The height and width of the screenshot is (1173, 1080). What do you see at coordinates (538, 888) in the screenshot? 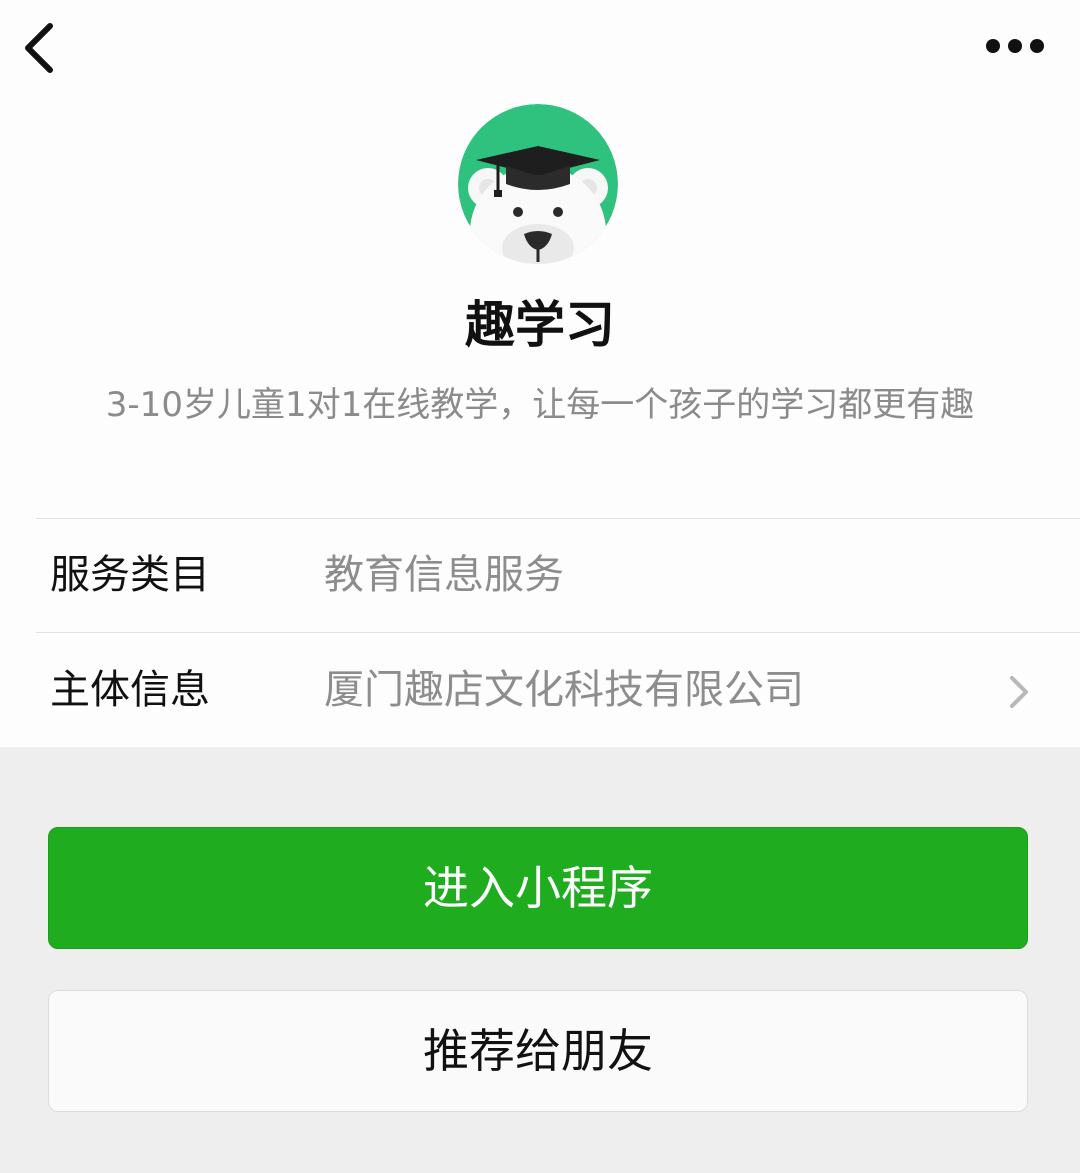
I see `enter-mini-program-button: 进入小程序` at bounding box center [538, 888].